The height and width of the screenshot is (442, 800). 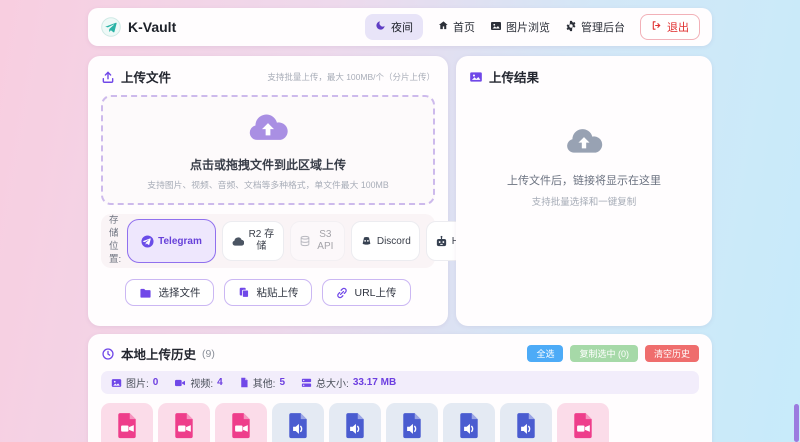 I want to click on nav-home: 首页, so click(x=456, y=27).